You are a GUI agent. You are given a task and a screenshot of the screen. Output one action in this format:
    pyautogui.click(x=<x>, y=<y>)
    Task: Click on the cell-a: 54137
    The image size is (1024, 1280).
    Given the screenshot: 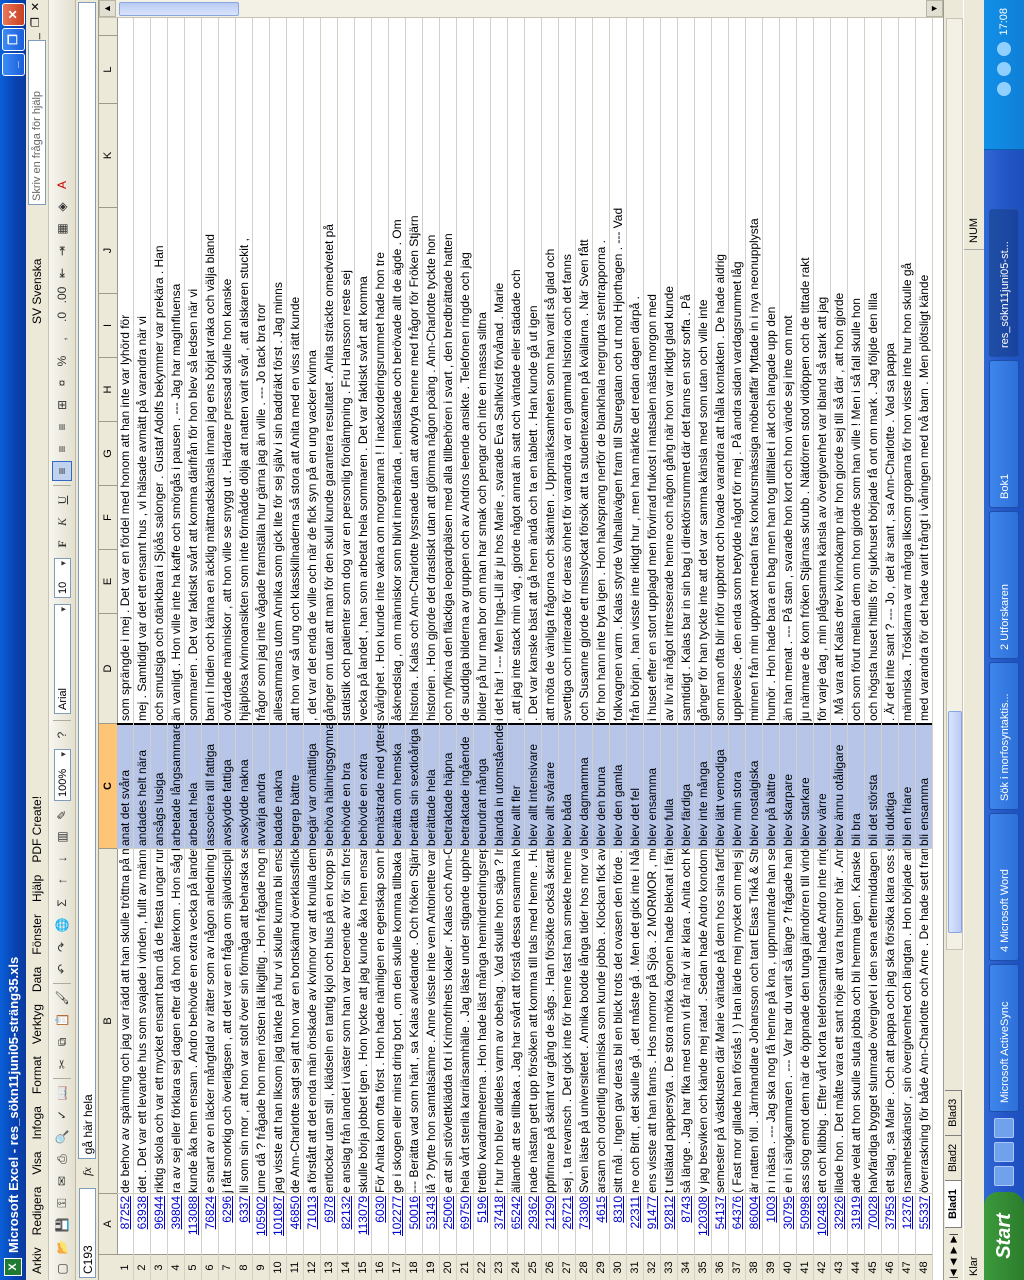 What is the action you would take?
    pyautogui.click(x=720, y=1223)
    